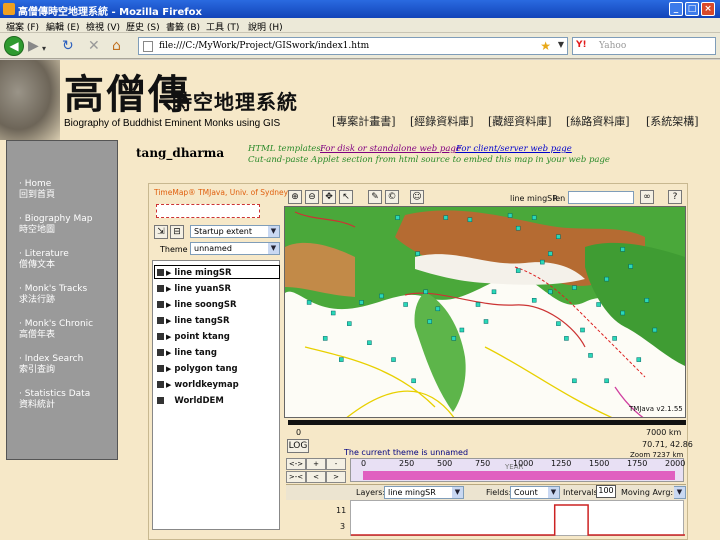 The image size is (720, 540). I want to click on pan-icon: ✥, so click(329, 197).